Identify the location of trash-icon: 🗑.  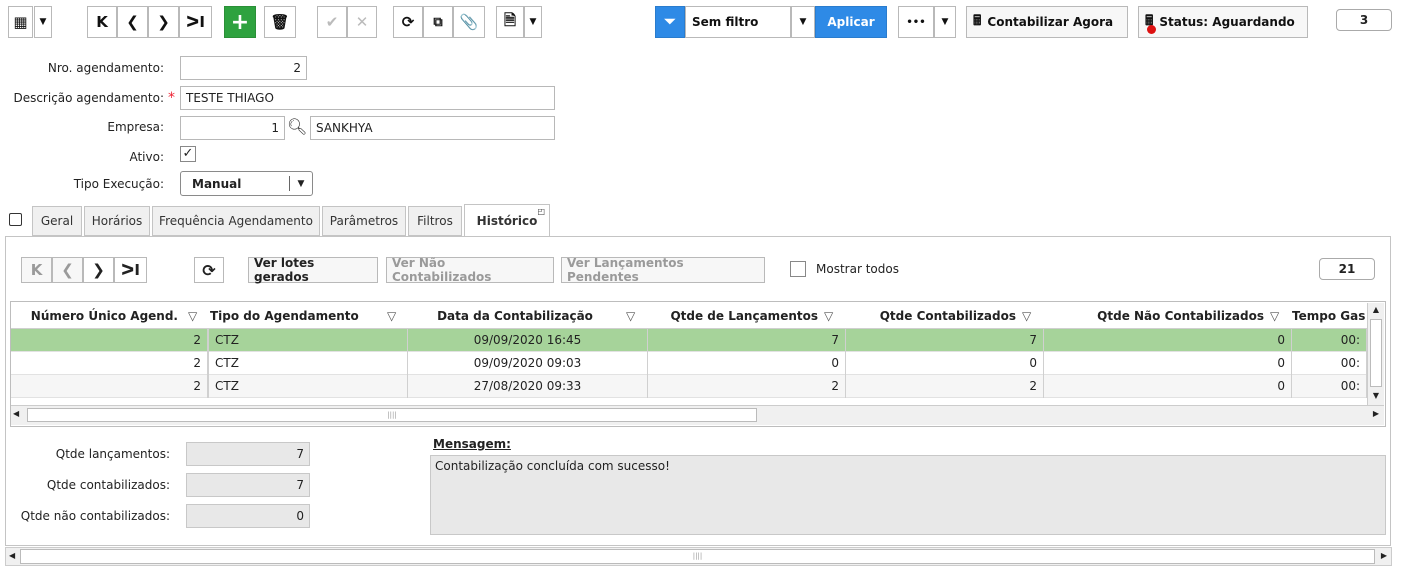
(280, 22).